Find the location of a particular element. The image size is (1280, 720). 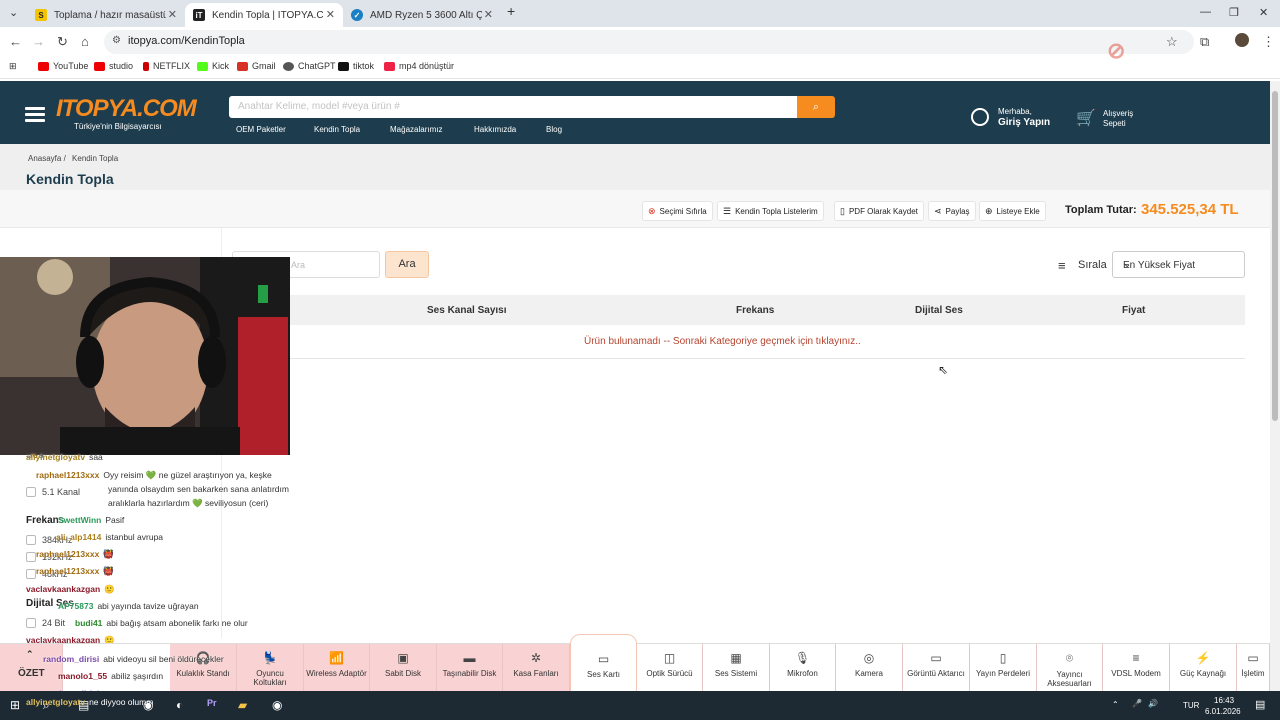

profile-avatar is located at coordinates (1242, 40).